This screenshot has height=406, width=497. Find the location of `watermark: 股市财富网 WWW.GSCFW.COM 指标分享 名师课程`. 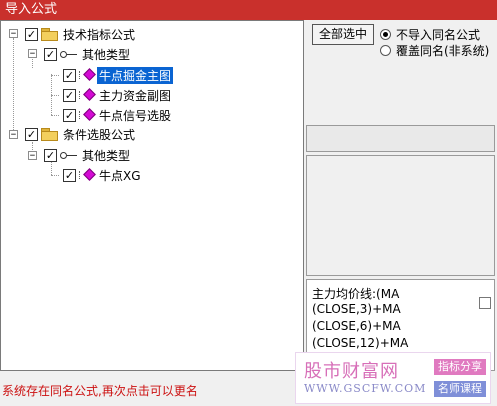

watermark: 股市财富网 WWW.GSCFW.COM 指标分享 名师课程 is located at coordinates (393, 378).